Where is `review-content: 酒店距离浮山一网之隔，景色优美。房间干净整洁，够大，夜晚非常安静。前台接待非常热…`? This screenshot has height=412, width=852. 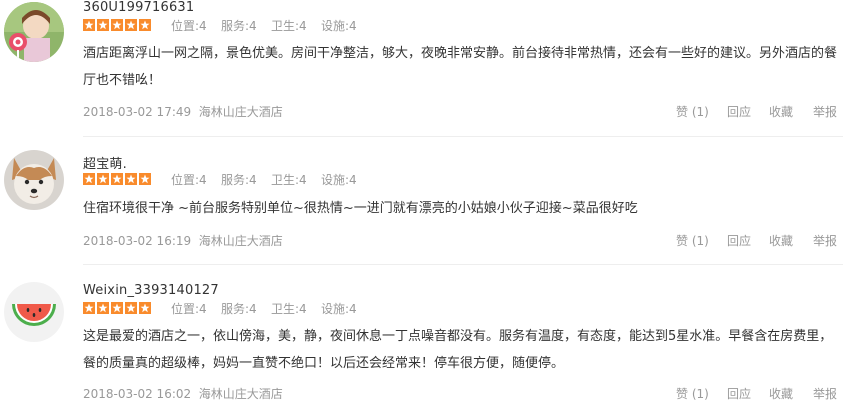 review-content: 酒店距离浮山一网之隔，景色优美。房间干净整洁，够大，夜晚非常安静。前台接待非常热… is located at coordinates (460, 67).